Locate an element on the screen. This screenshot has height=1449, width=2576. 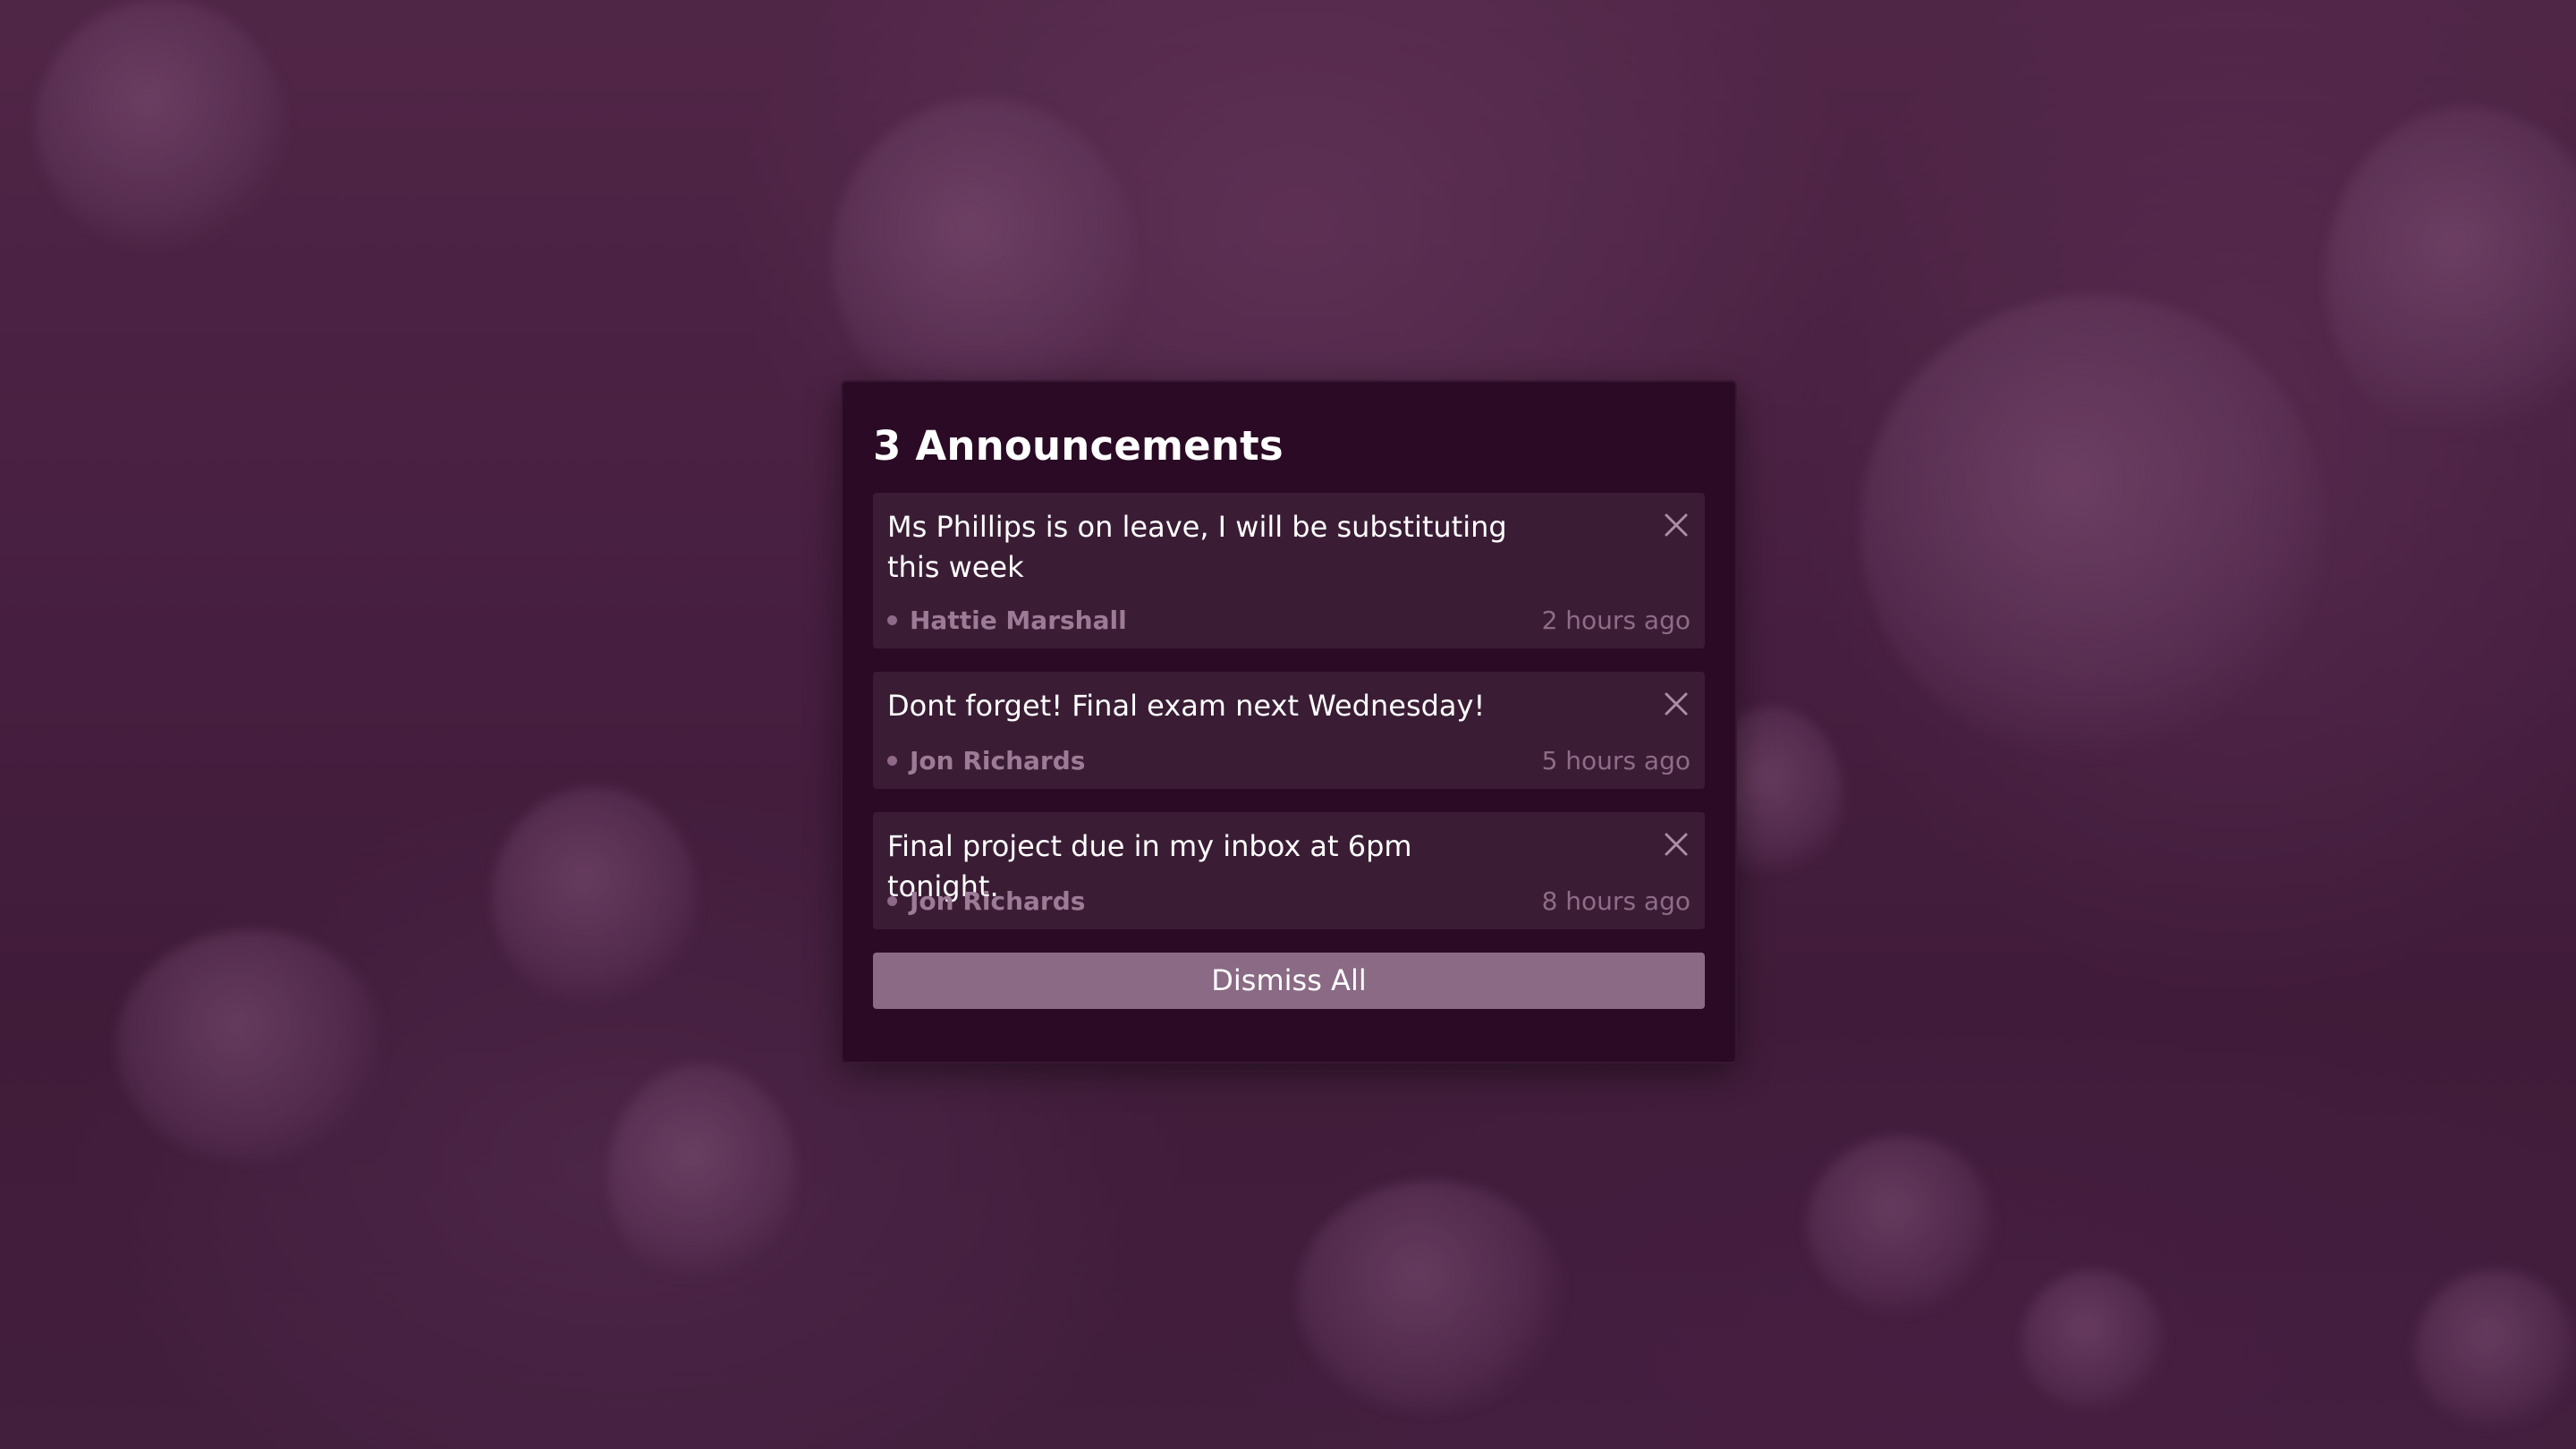
dialog-title: 3 Announcements is located at coordinates (1078, 446).